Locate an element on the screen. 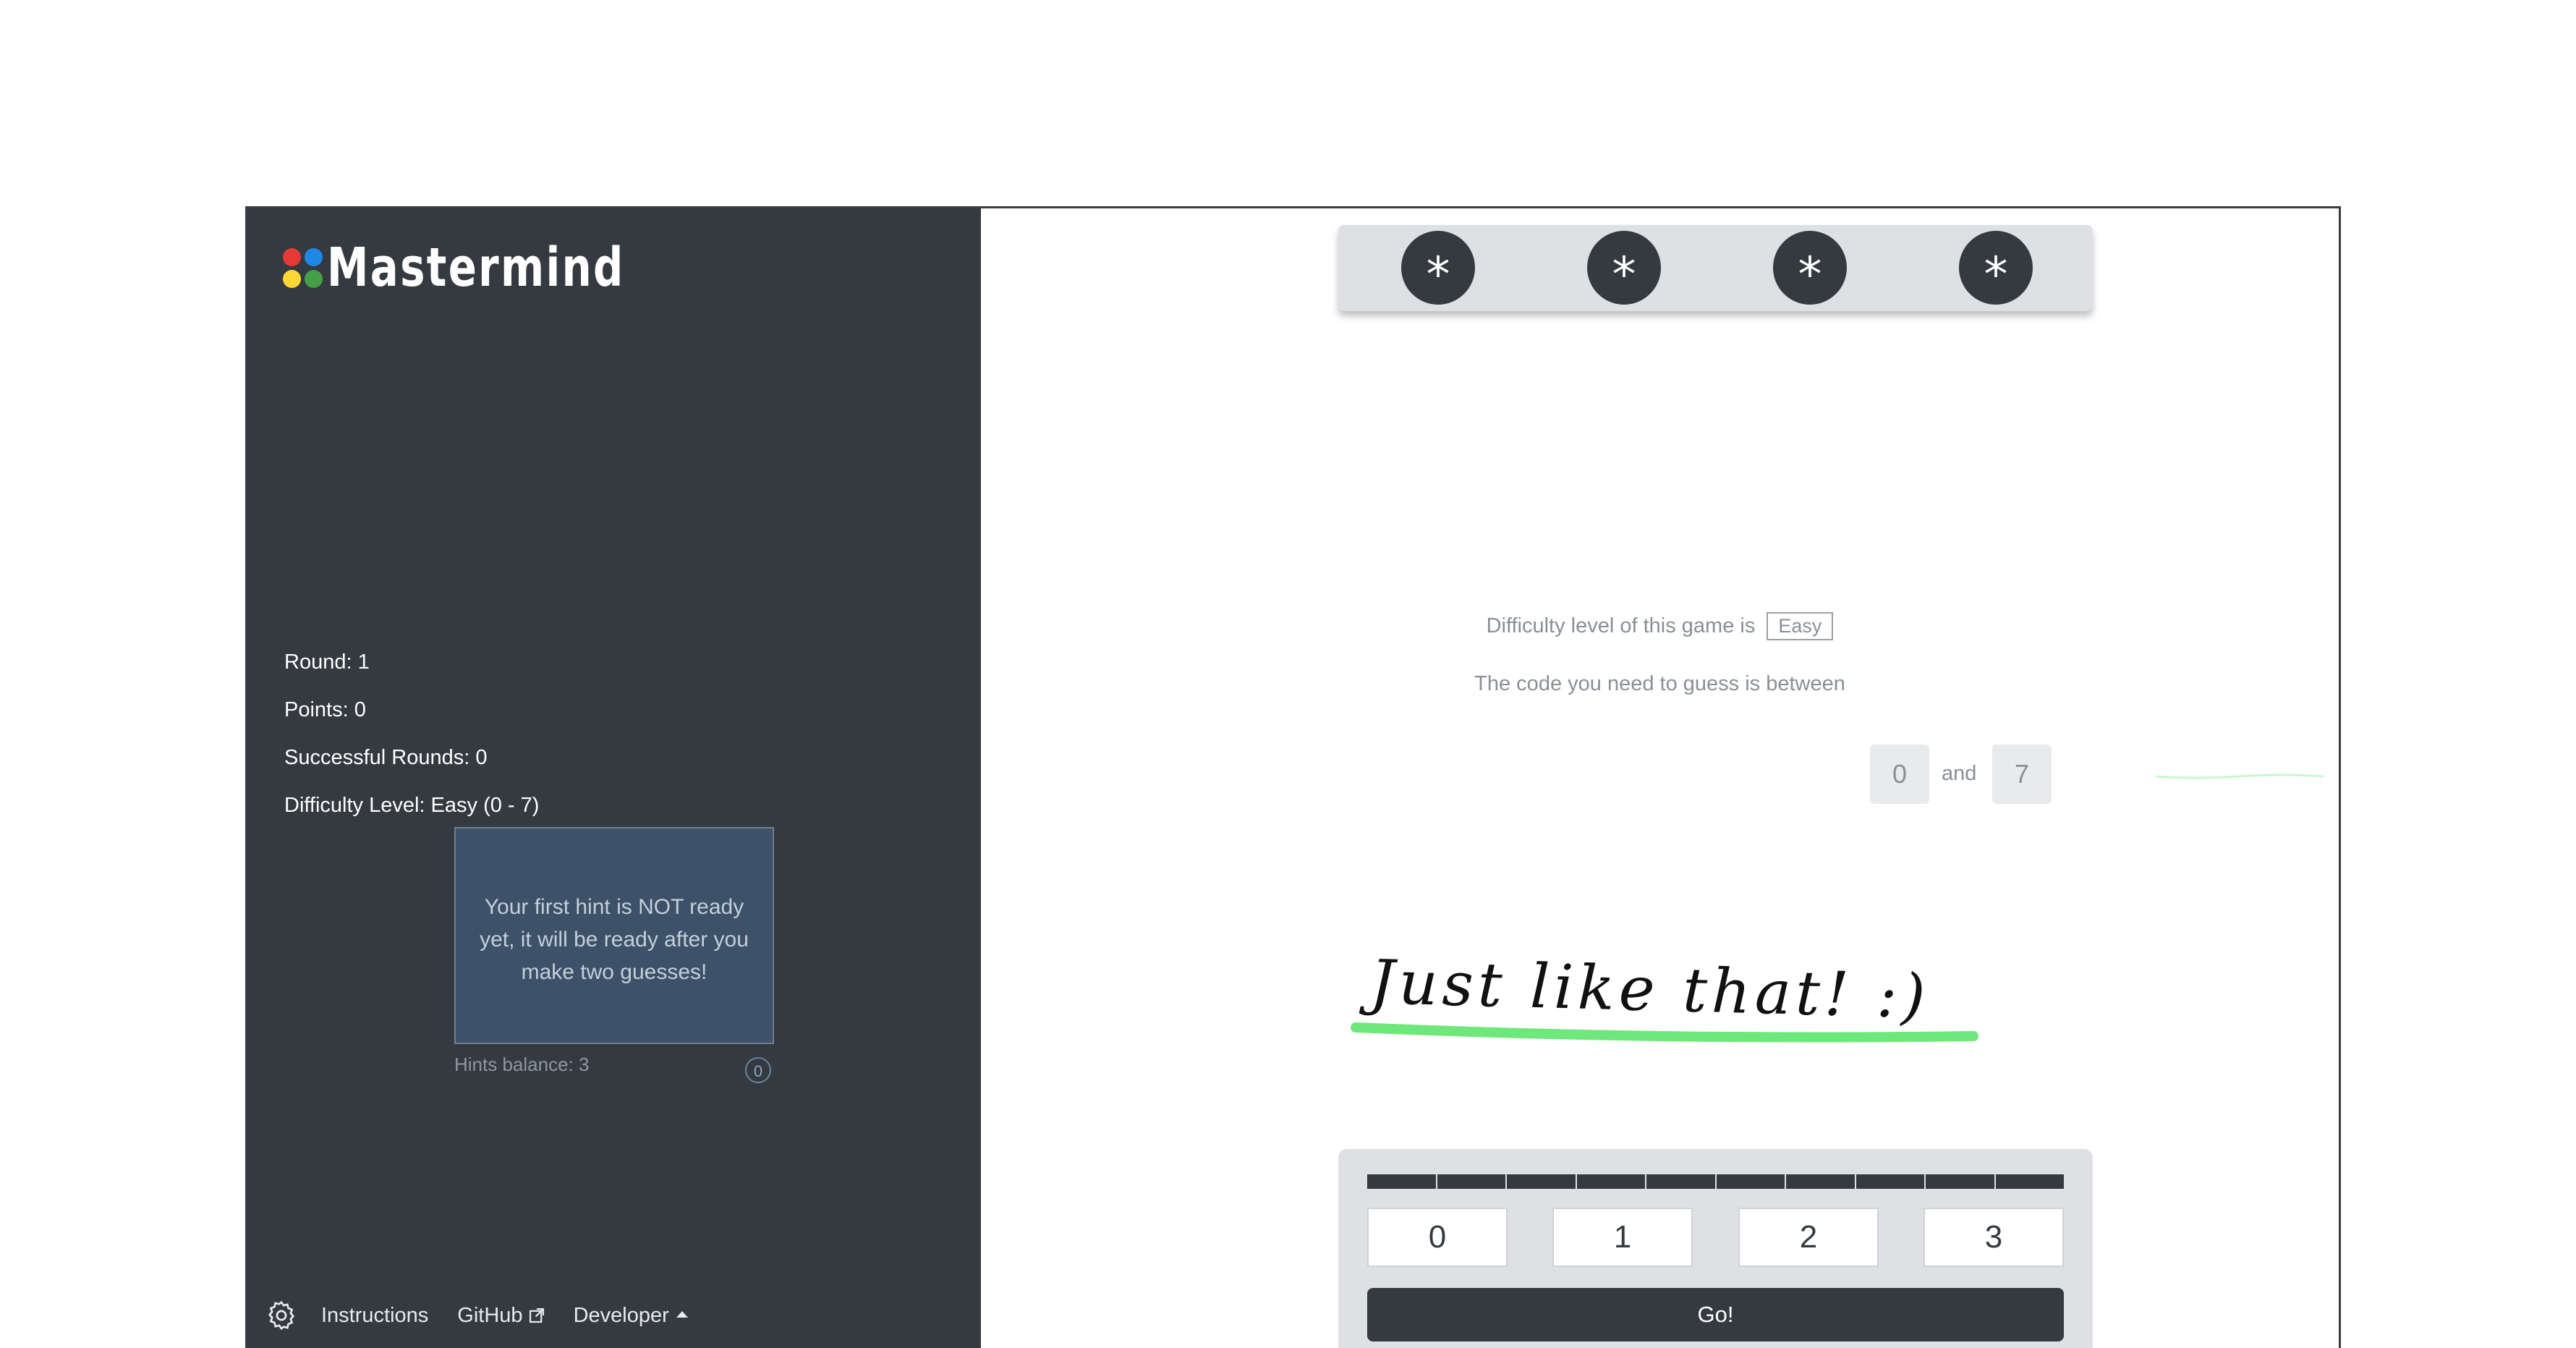 The width and height of the screenshot is (2576, 1348). guess-input-1: 0 is located at coordinates (1437, 1237).